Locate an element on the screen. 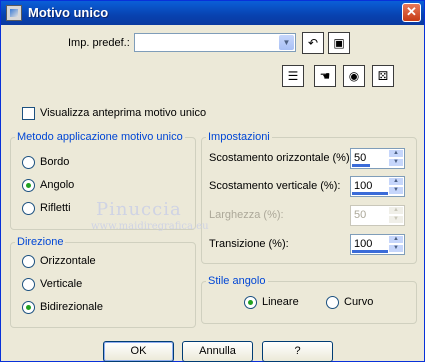 The width and height of the screenshot is (425, 362). close-button: ✕ is located at coordinates (411, 12).